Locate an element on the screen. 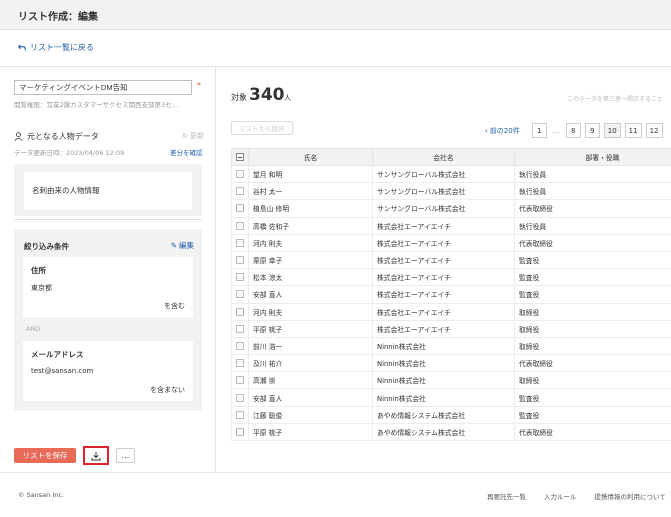  condition-operator: を含まない is located at coordinates (167, 390).